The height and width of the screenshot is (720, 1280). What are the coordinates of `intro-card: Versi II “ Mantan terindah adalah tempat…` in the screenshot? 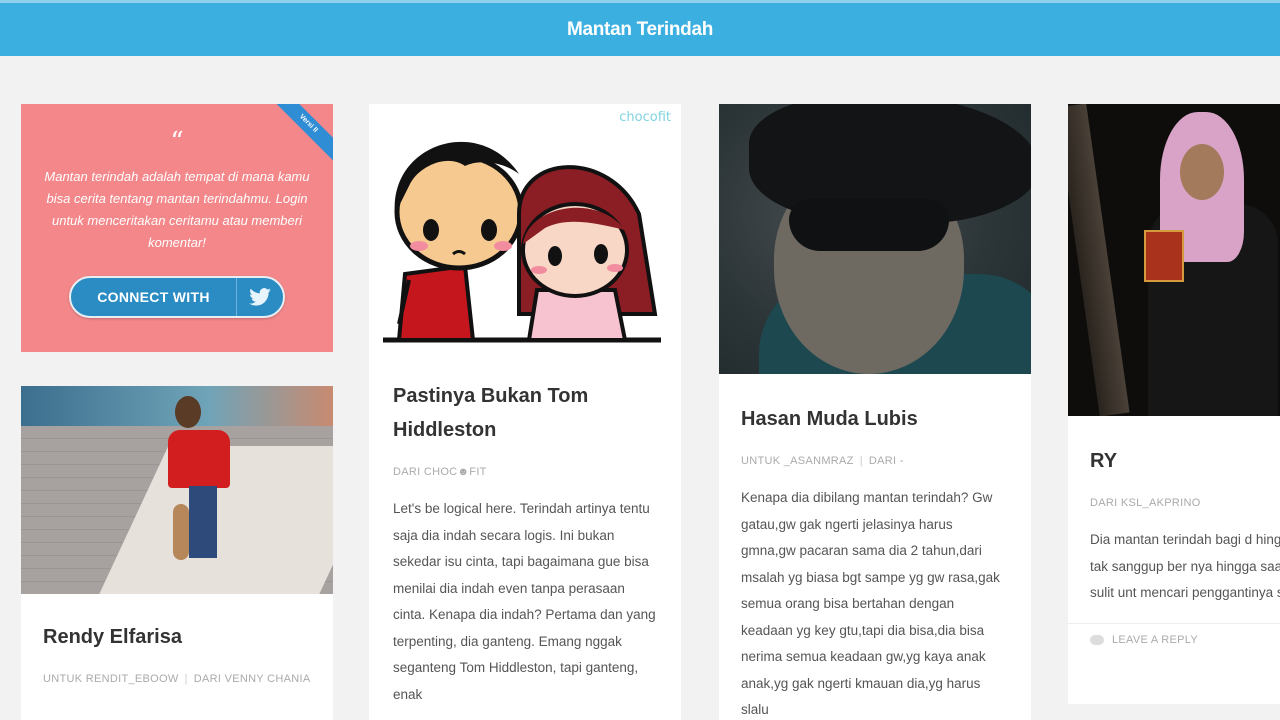 It's located at (177, 228).